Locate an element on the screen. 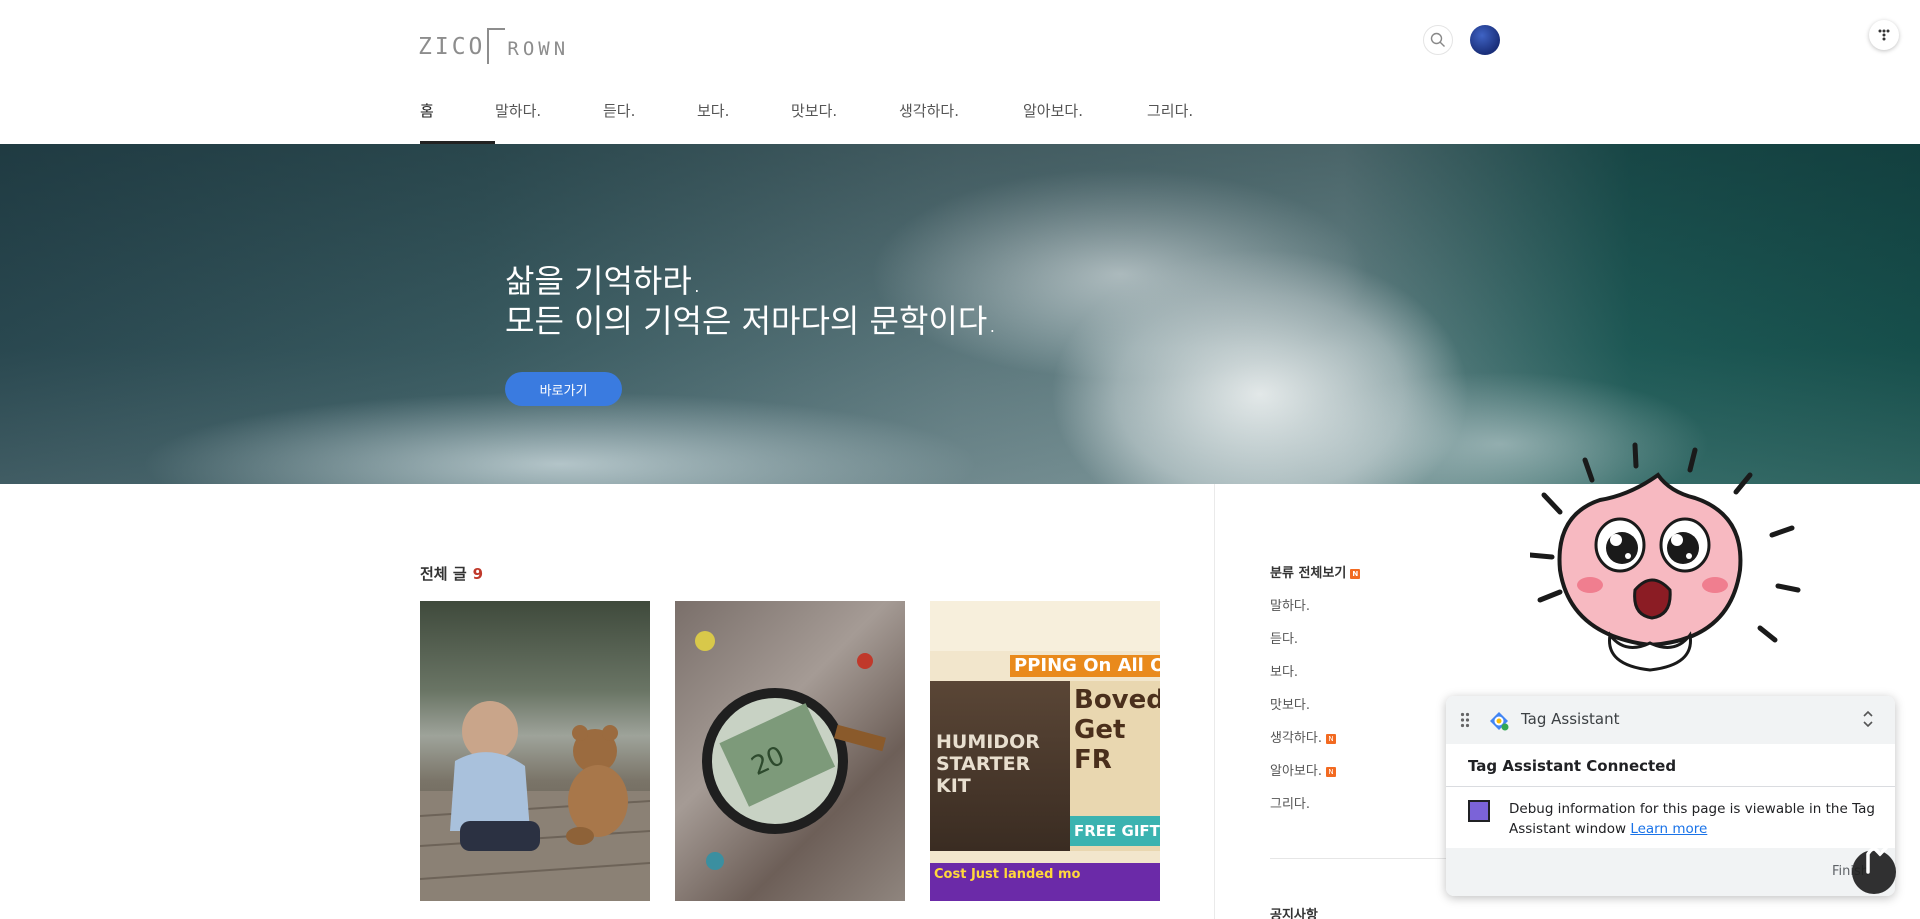  nav-item-home: 홈 is located at coordinates (457, 122).